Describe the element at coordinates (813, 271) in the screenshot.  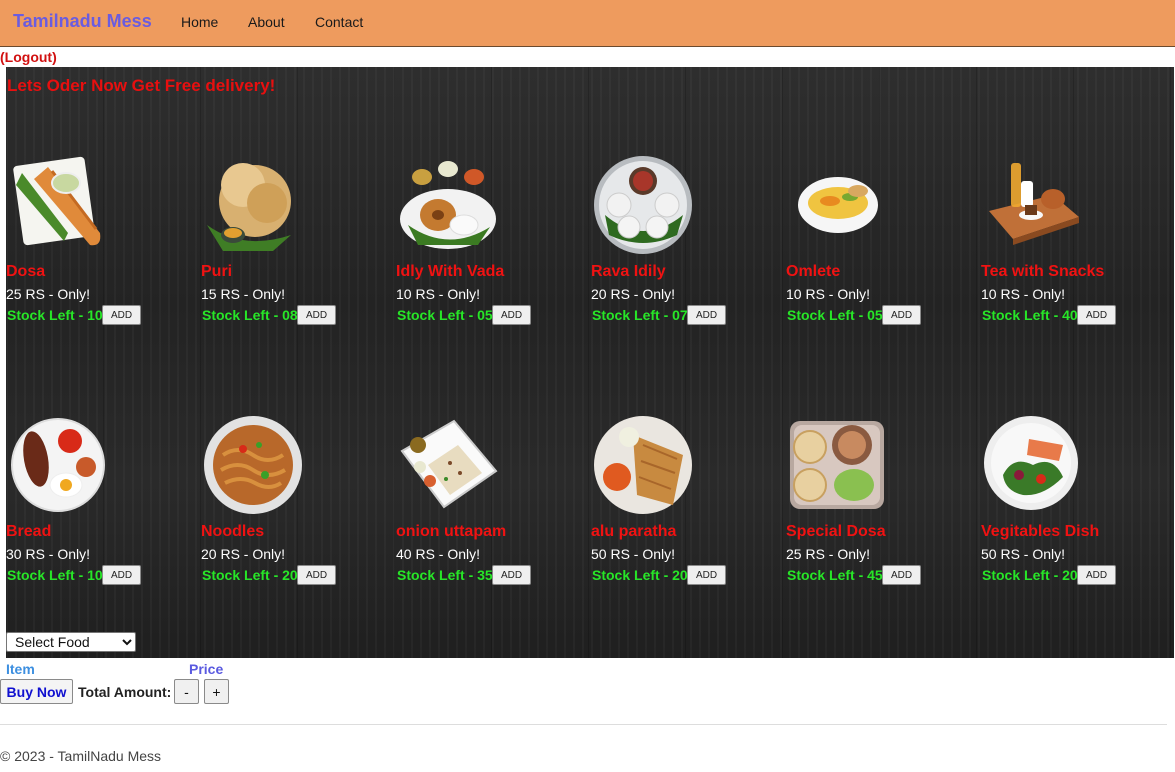
I see `food-name: Omlete` at that location.